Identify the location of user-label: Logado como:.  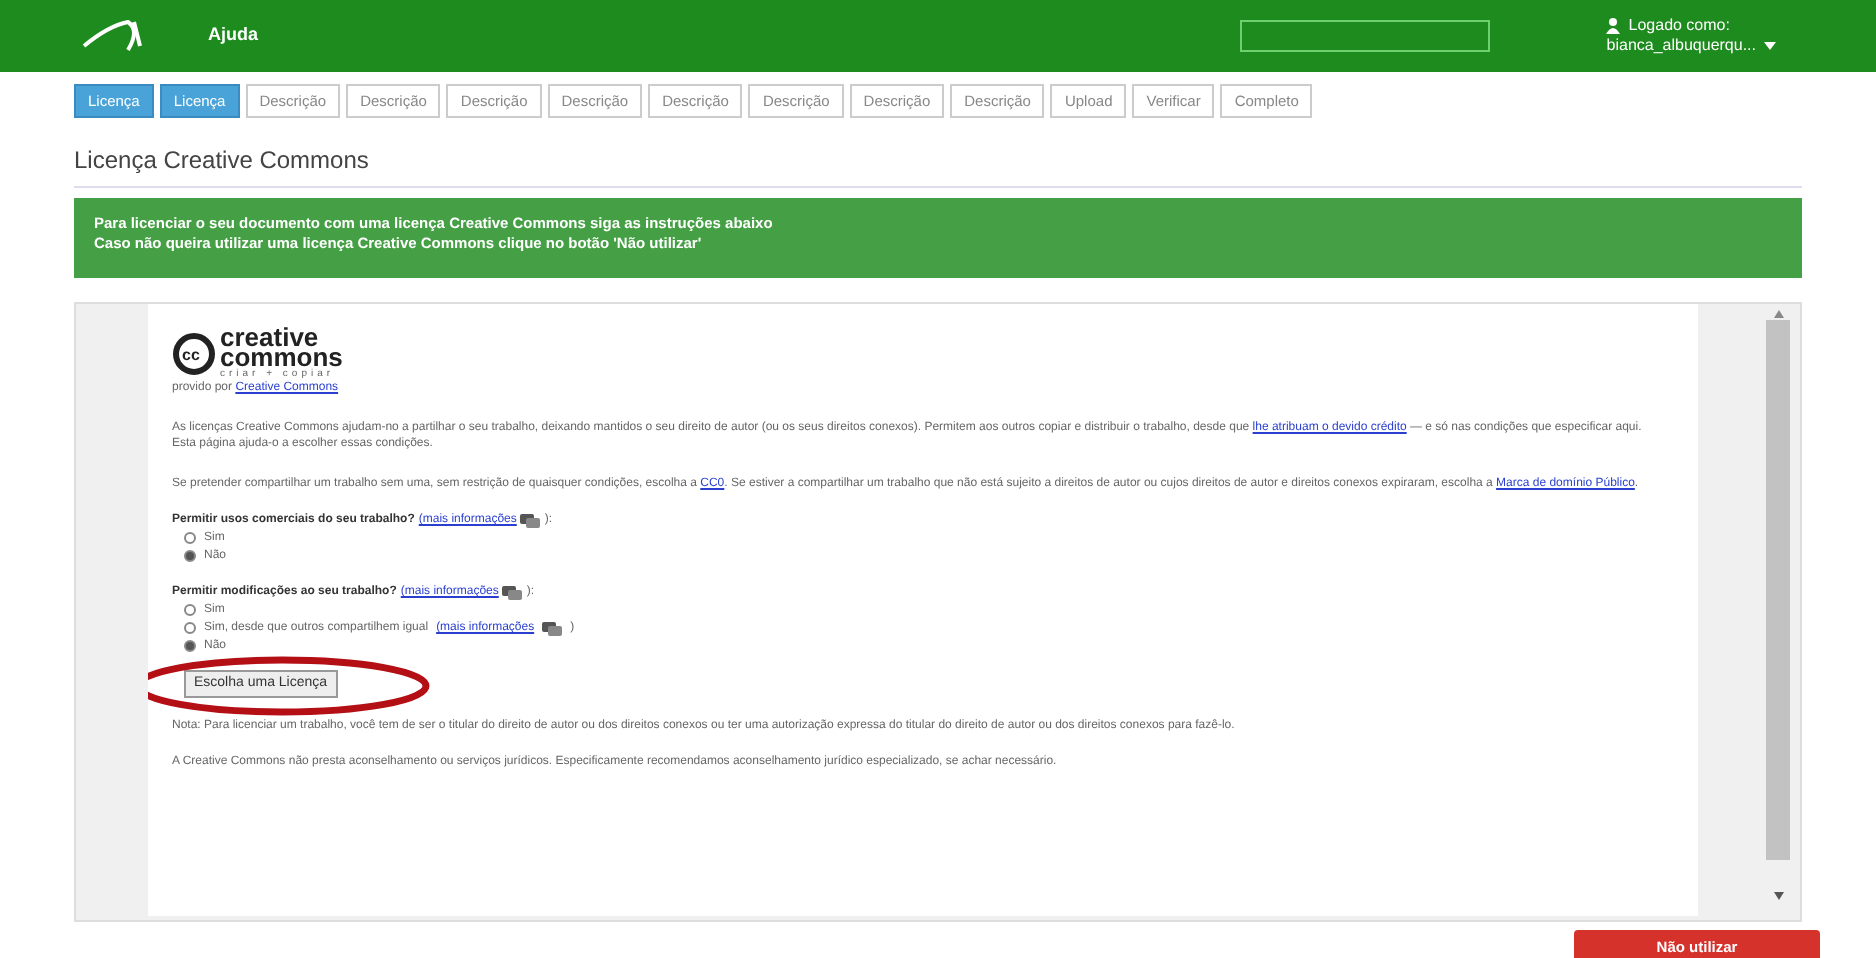
(1679, 26).